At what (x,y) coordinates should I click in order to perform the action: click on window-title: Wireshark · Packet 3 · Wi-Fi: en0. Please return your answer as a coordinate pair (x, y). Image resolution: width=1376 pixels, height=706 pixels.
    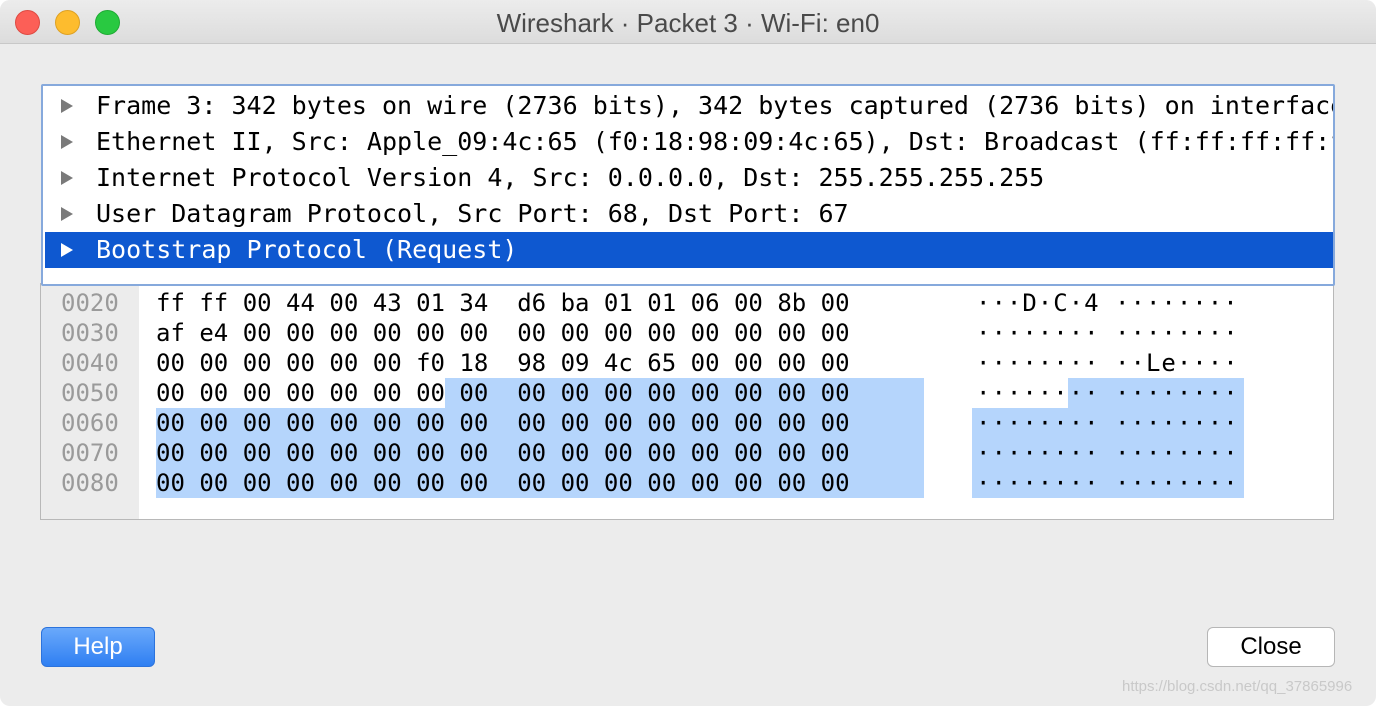
    Looking at the image, I should click on (688, 23).